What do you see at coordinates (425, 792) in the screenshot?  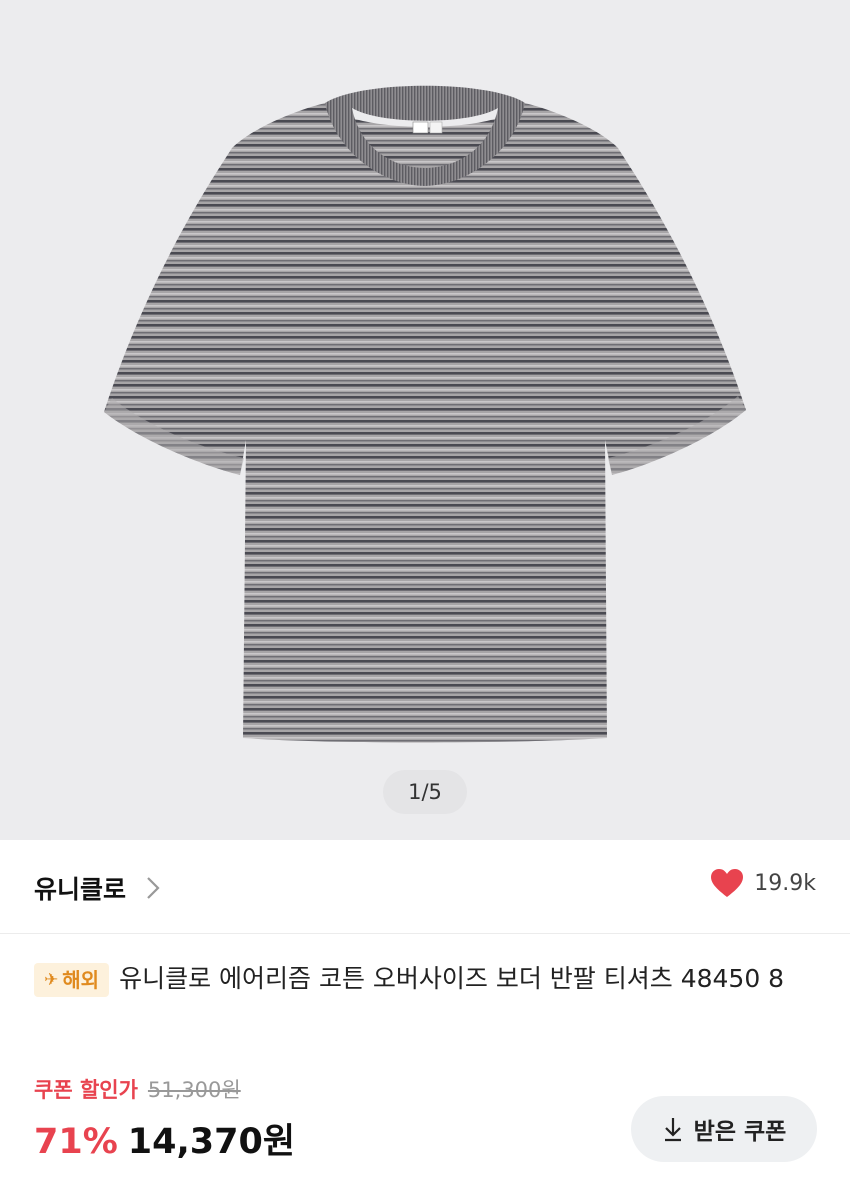 I see `image-counter: 1/5` at bounding box center [425, 792].